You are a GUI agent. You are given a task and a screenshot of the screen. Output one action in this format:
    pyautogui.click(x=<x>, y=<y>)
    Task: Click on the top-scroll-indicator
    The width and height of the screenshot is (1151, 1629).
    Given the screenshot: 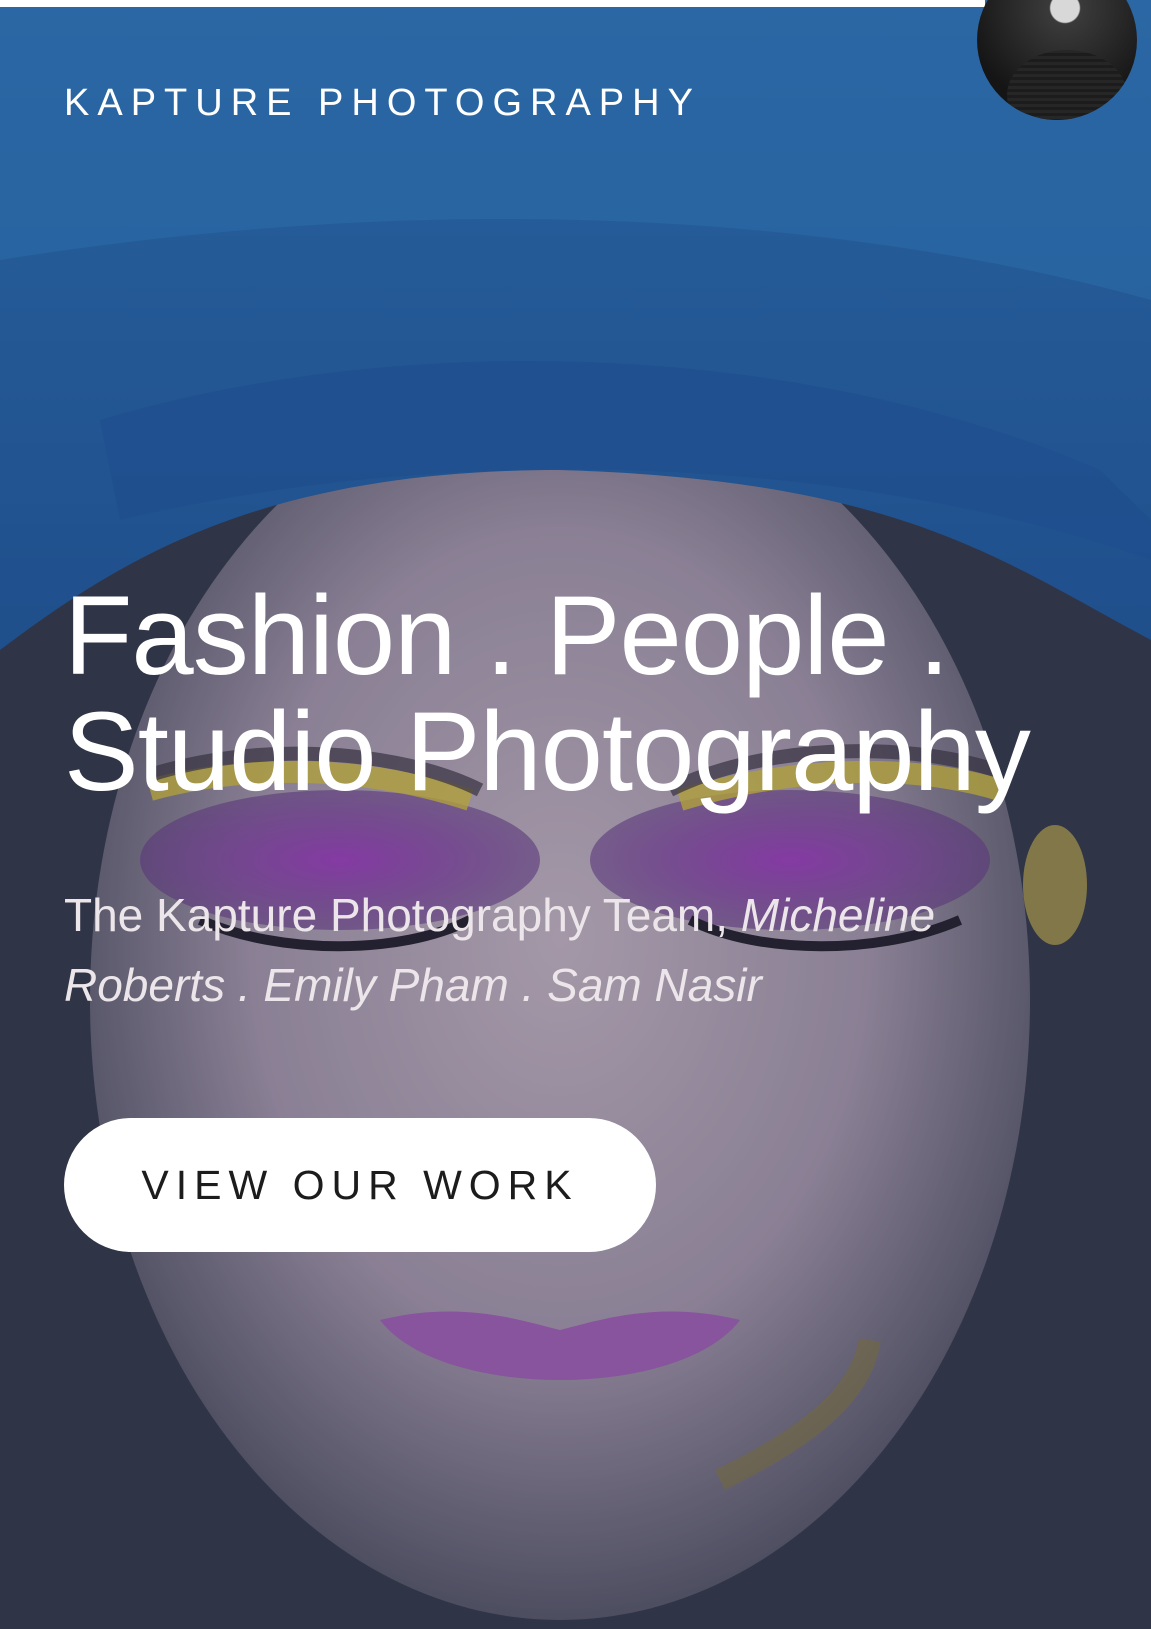 What is the action you would take?
    pyautogui.click(x=492, y=3)
    